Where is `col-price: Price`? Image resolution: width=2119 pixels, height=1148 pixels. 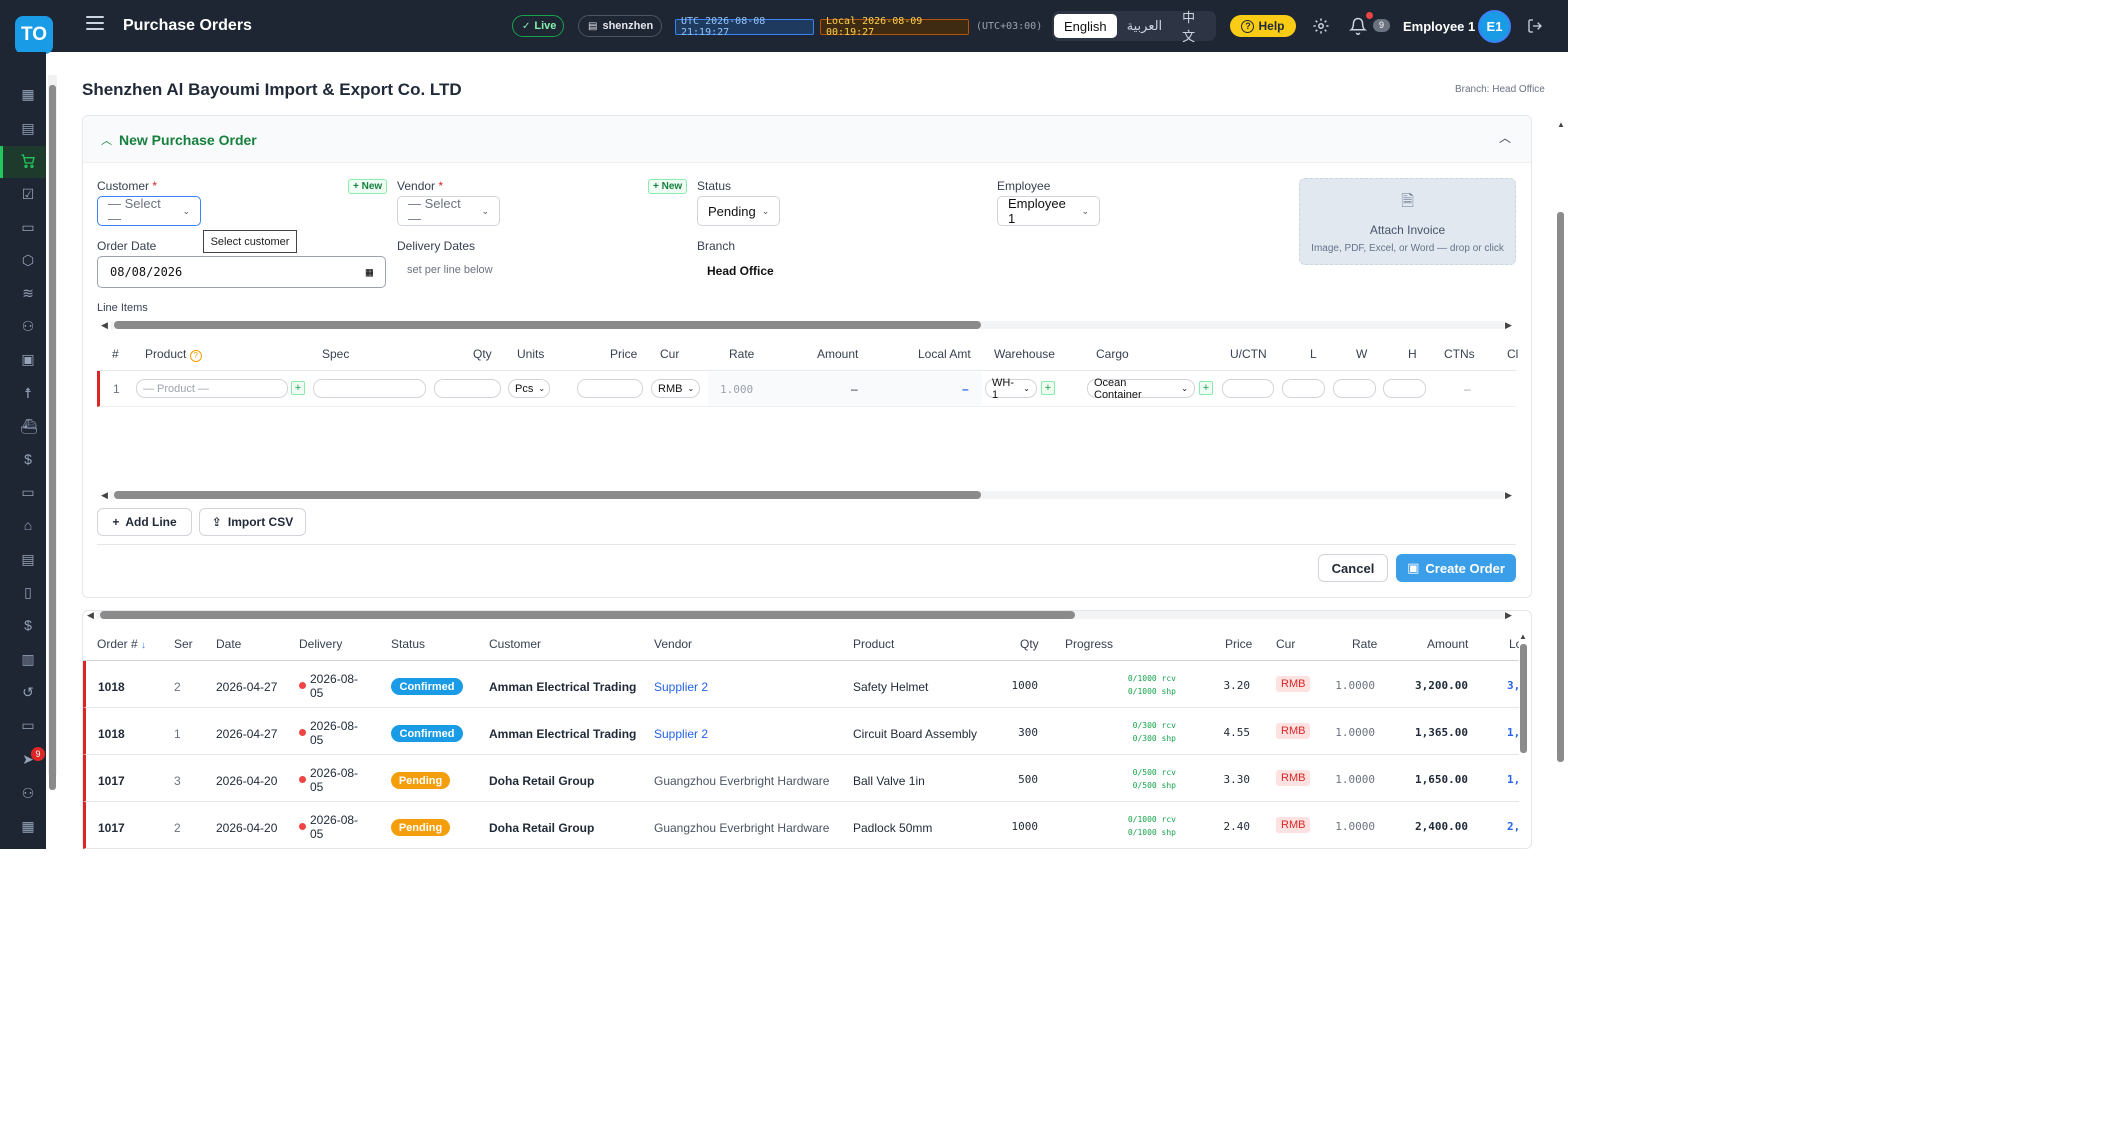 col-price: Price is located at coordinates (1238, 644).